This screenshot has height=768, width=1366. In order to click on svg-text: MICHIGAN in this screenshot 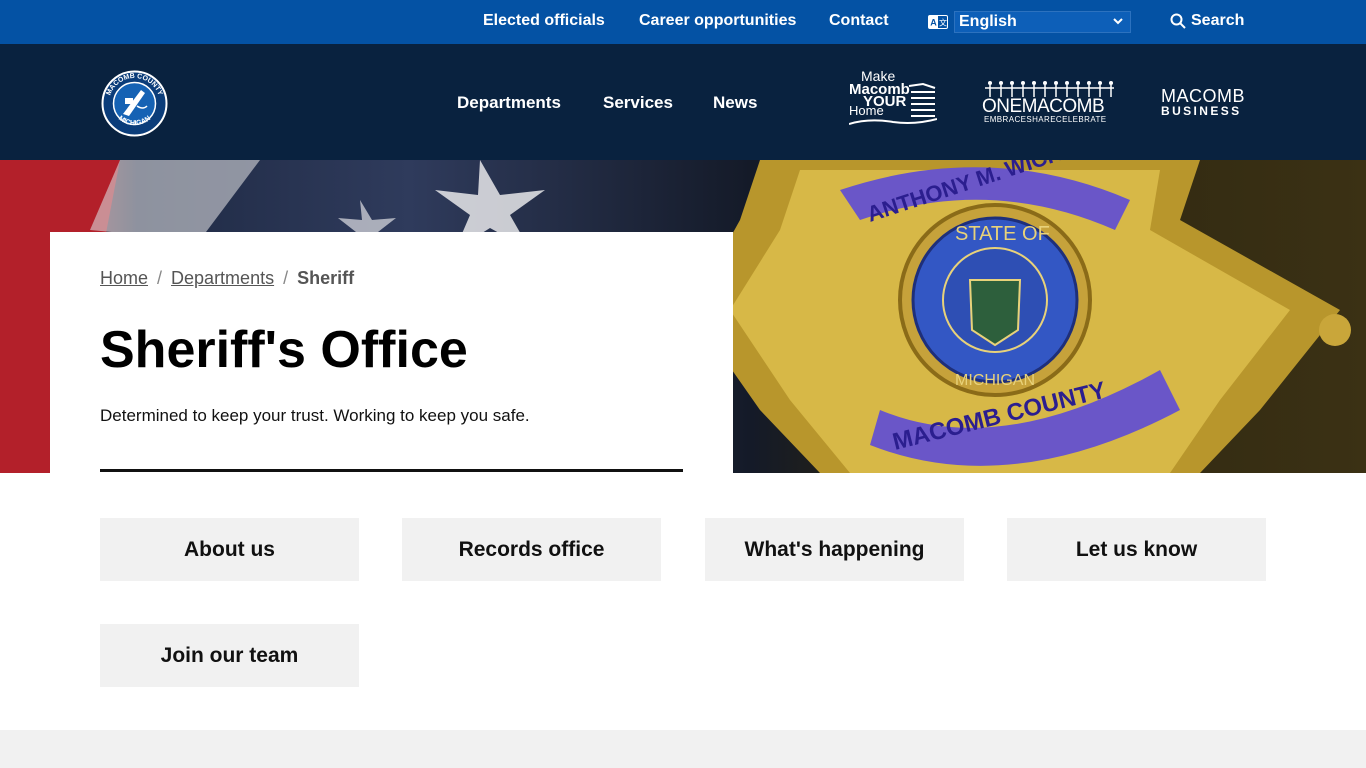, I will do `click(995, 380)`.